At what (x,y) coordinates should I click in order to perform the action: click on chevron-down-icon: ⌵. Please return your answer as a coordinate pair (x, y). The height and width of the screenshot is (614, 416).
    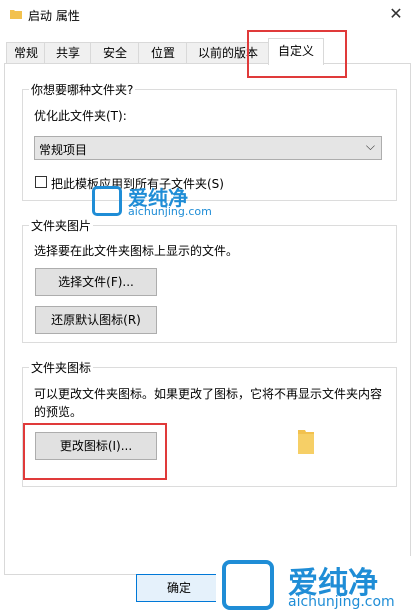
    Looking at the image, I should click on (370, 146).